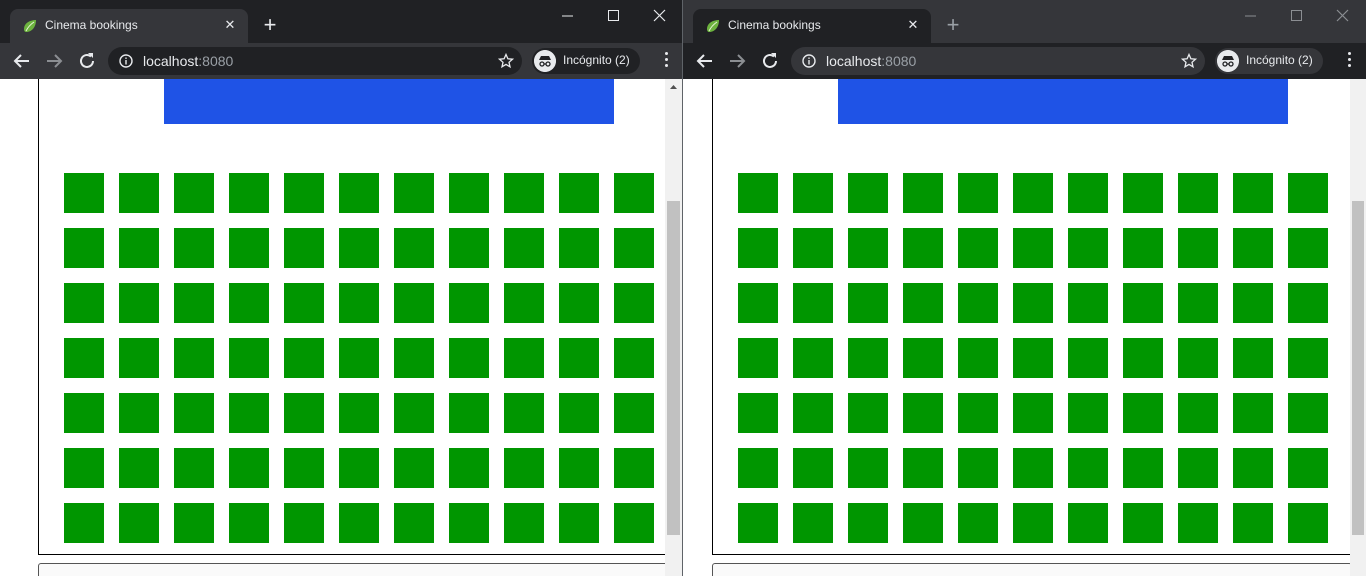 The image size is (1366, 576). What do you see at coordinates (22, 61) in the screenshot?
I see `back-arrow-icon` at bounding box center [22, 61].